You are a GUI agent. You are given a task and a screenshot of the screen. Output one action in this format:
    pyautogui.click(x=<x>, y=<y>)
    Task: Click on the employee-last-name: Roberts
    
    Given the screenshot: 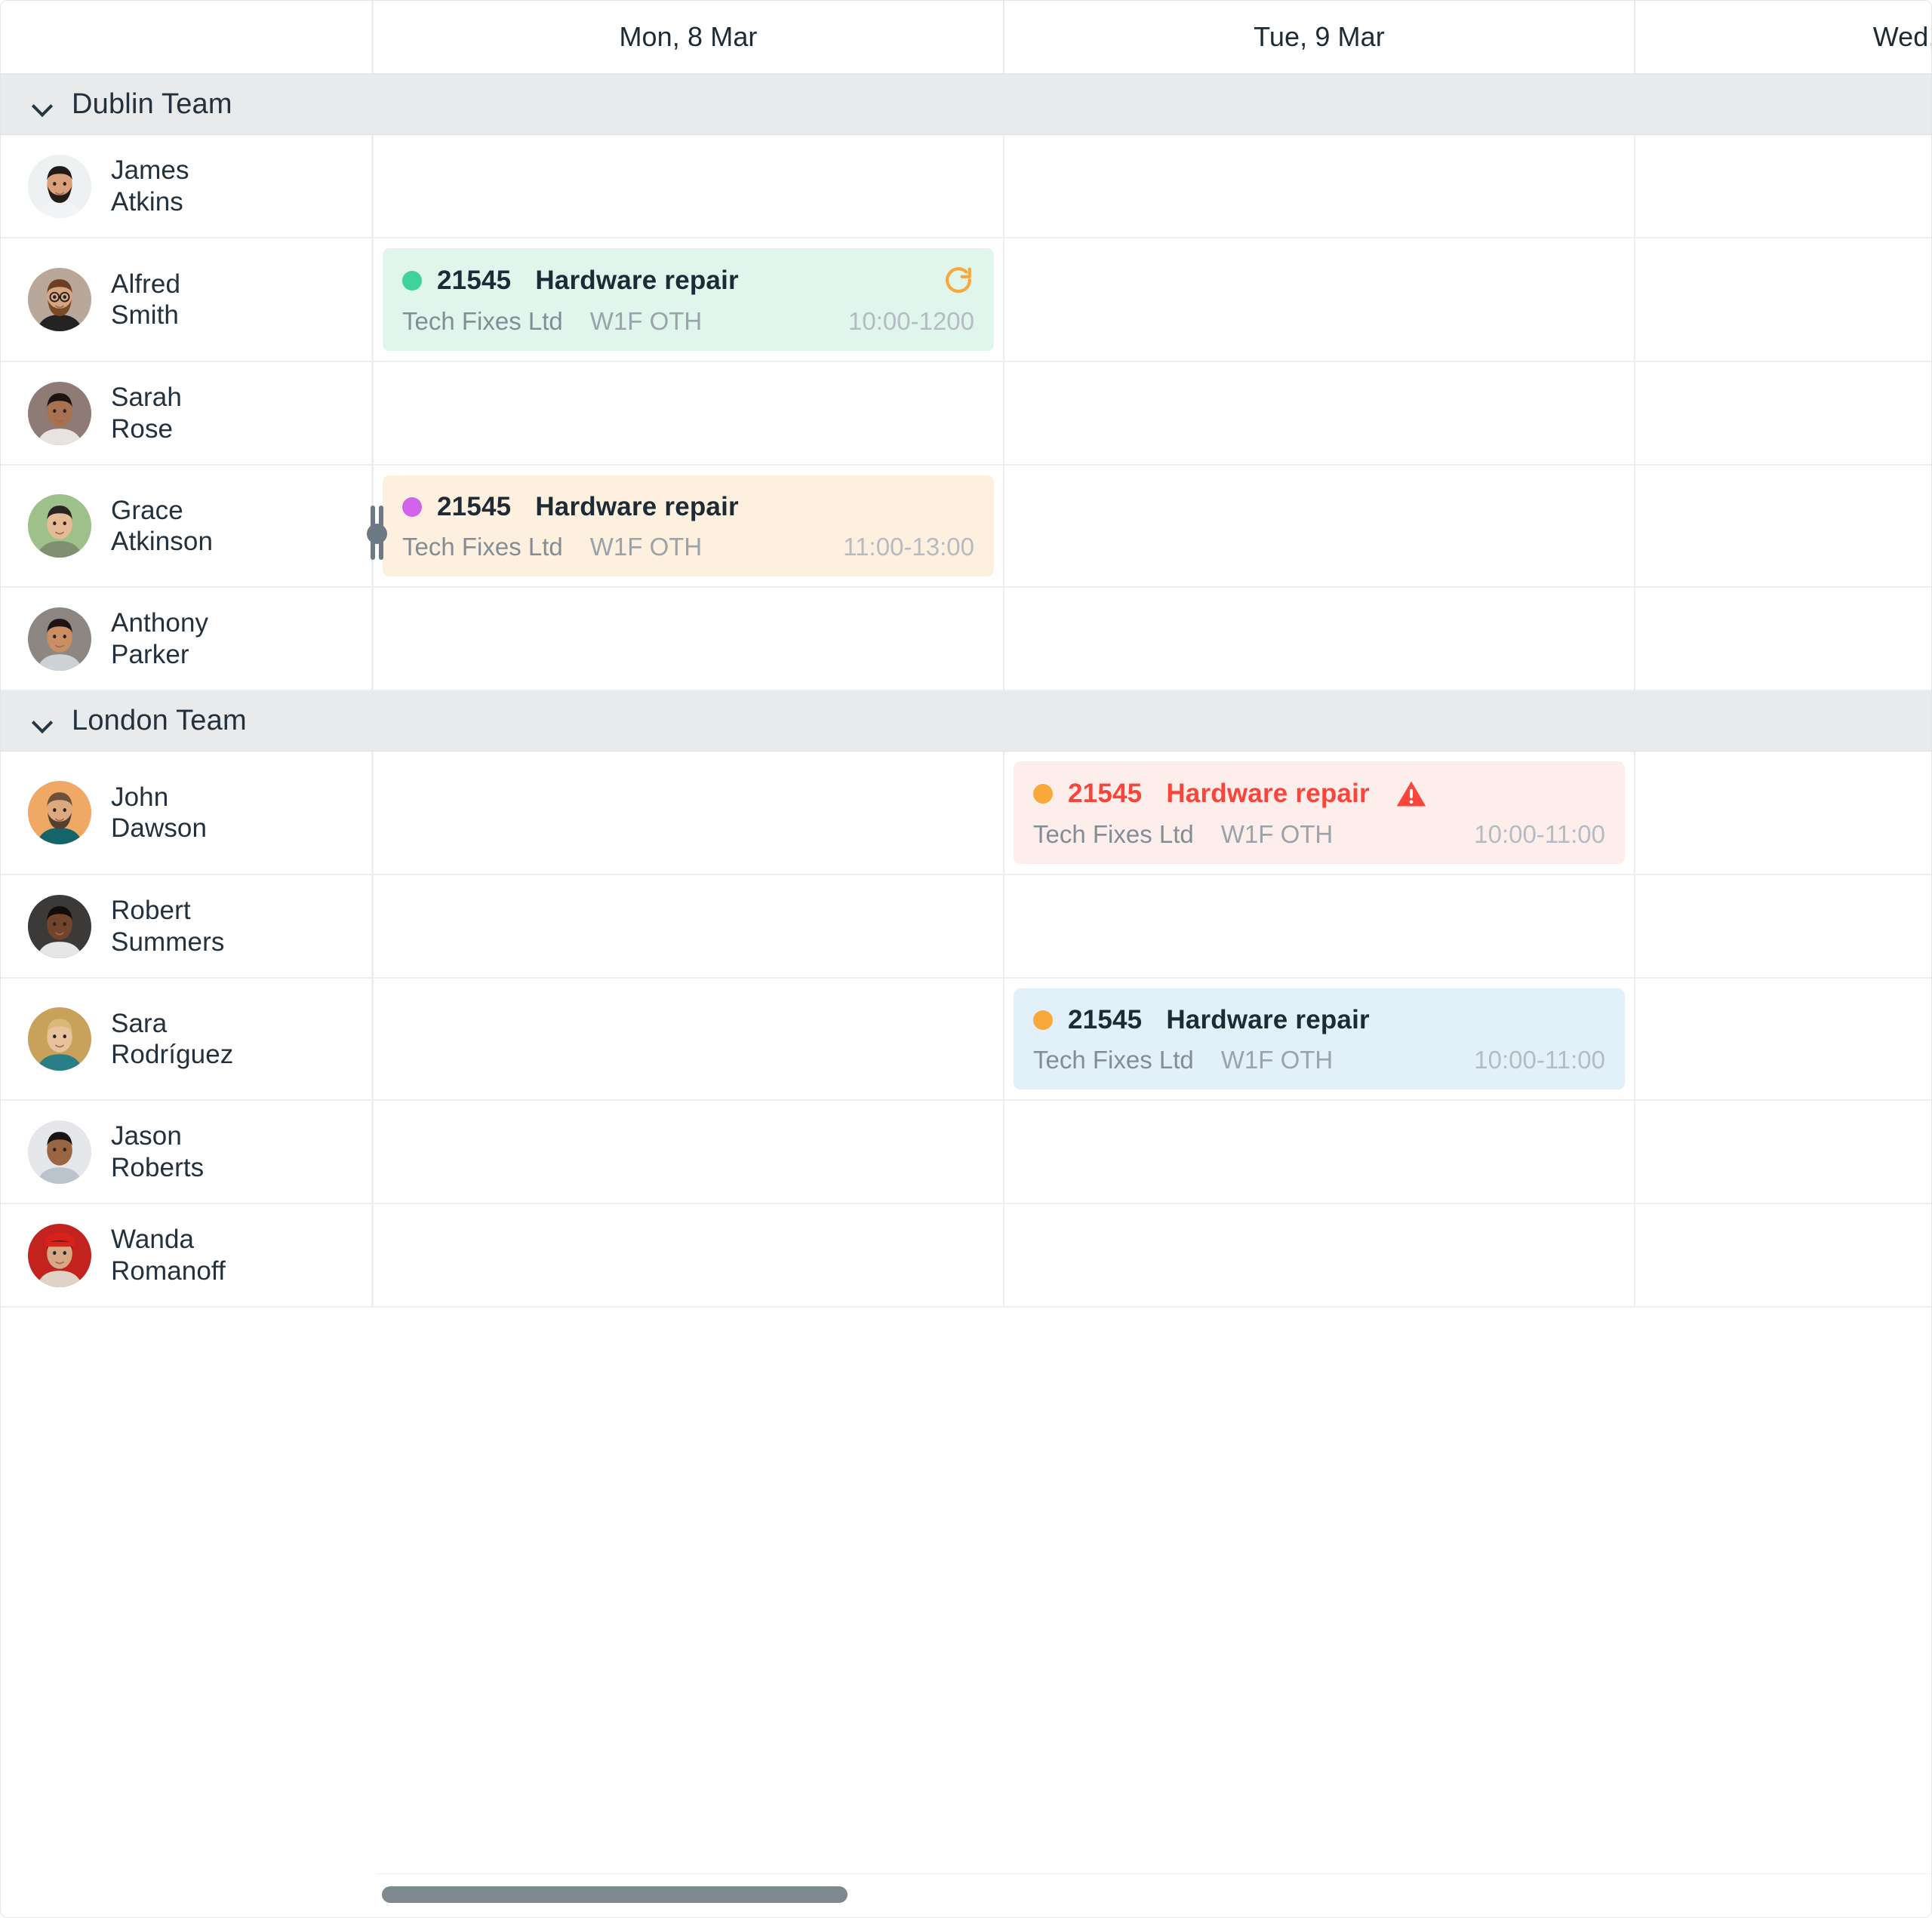 What is the action you would take?
    pyautogui.click(x=158, y=1167)
    